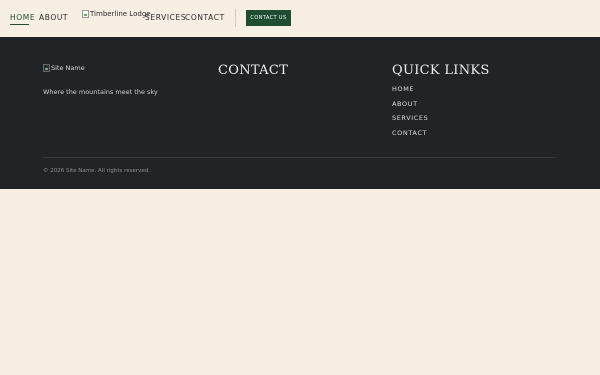  What do you see at coordinates (410, 100) in the screenshot?
I see `list-item: ABOUT` at bounding box center [410, 100].